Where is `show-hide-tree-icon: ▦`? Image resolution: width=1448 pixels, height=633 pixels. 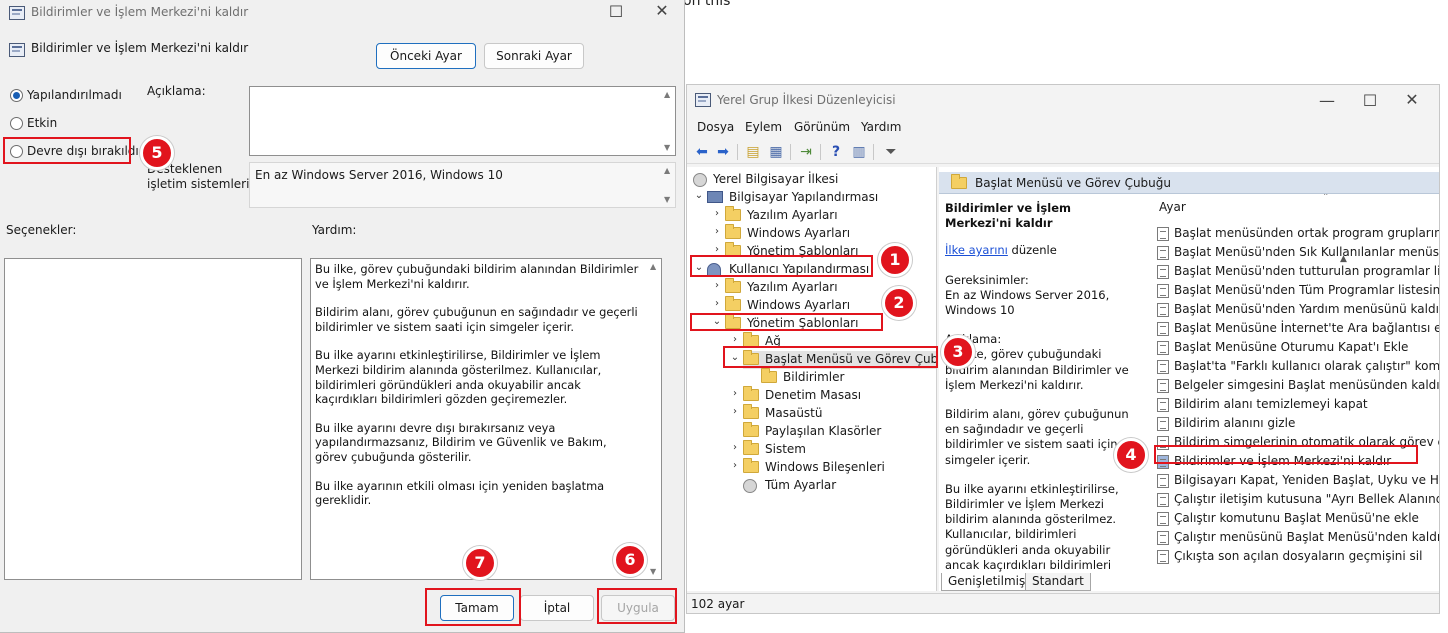 show-hide-tree-icon: ▦ is located at coordinates (776, 152).